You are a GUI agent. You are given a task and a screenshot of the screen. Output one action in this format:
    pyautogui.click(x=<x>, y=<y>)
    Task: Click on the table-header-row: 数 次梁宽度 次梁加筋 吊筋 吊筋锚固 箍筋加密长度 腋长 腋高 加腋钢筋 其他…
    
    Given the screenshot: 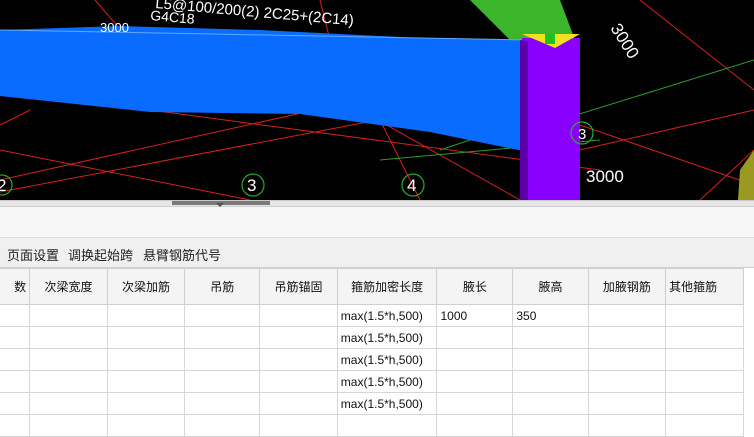 What is the action you would take?
    pyautogui.click(x=372, y=286)
    